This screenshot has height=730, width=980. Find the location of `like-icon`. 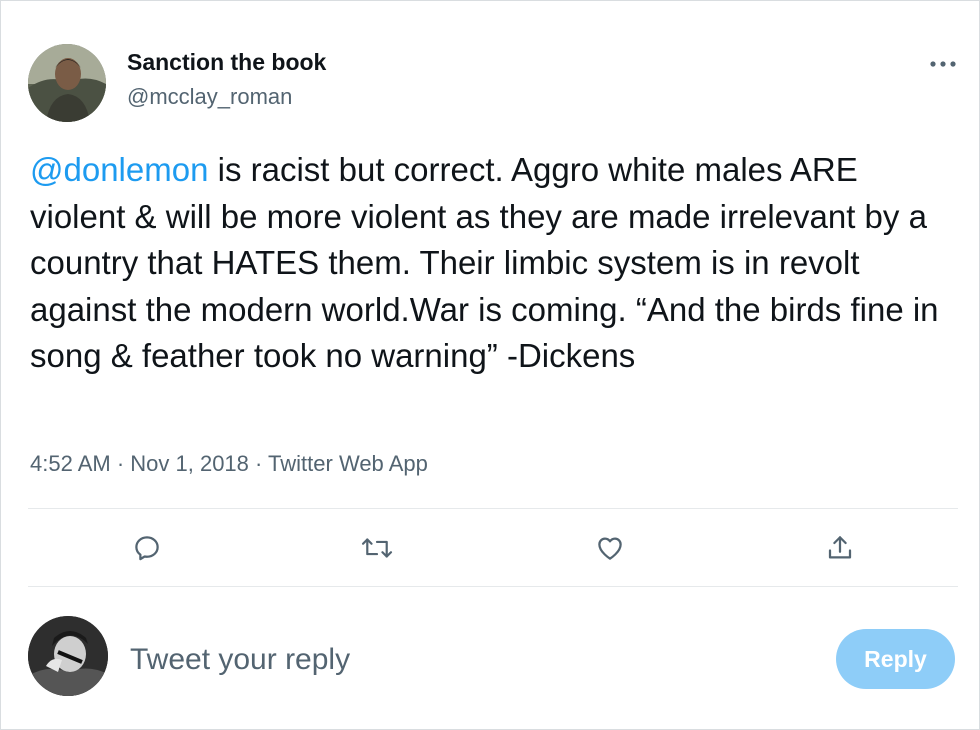

like-icon is located at coordinates (610, 548).